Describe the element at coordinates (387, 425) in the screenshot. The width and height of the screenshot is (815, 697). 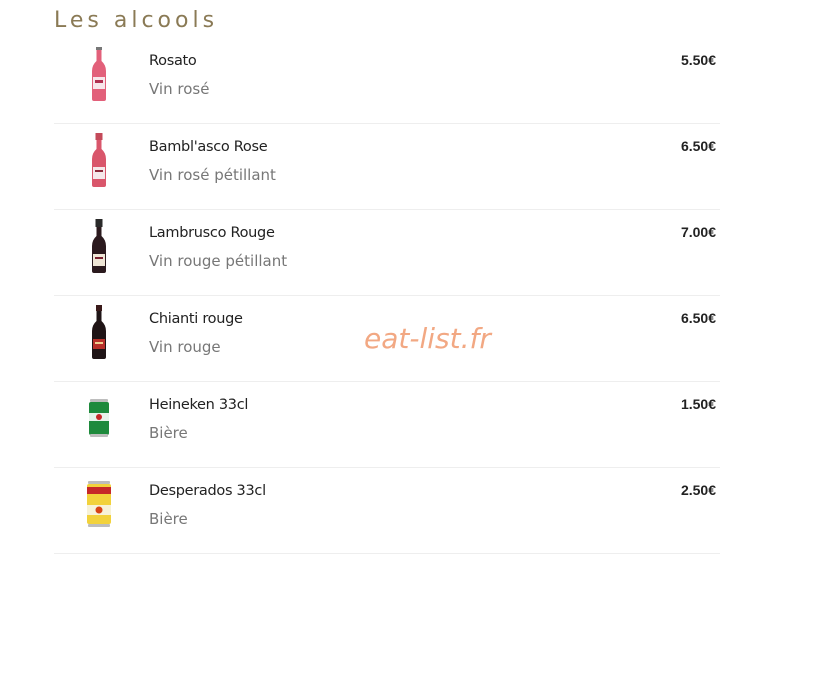
I see `menu-item: Heineken 33cl Bière 1.50€` at that location.